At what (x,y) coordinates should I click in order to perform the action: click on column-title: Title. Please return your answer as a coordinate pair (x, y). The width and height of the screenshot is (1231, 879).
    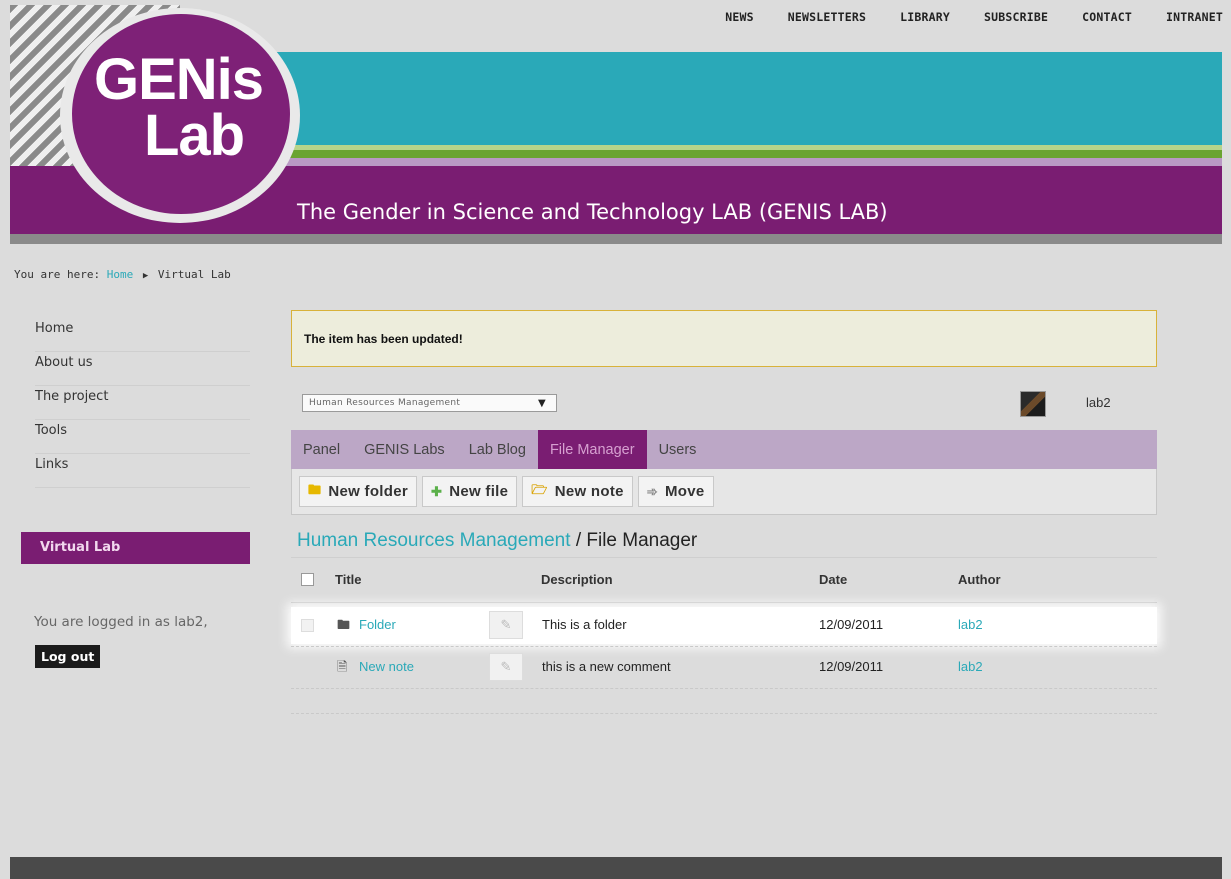
    Looking at the image, I should click on (348, 579).